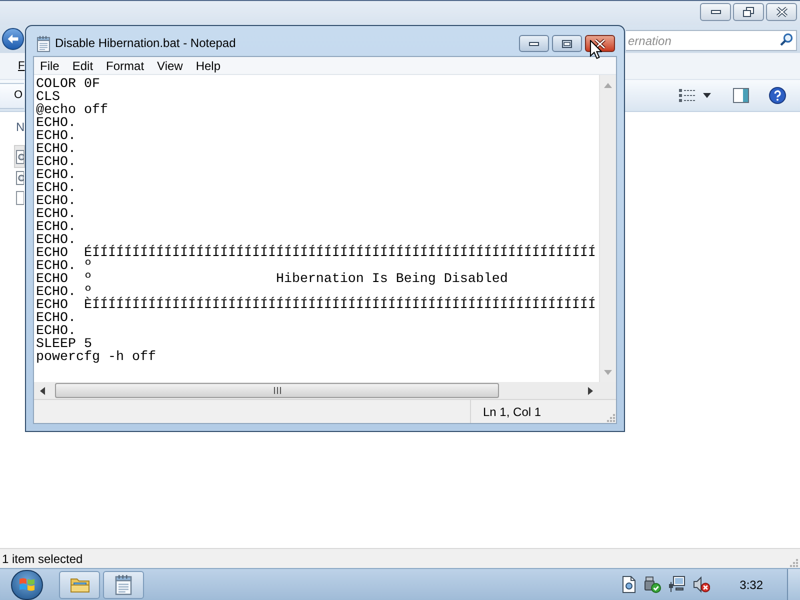  Describe the element at coordinates (170, 65) in the screenshot. I see `menu-item: View` at that location.